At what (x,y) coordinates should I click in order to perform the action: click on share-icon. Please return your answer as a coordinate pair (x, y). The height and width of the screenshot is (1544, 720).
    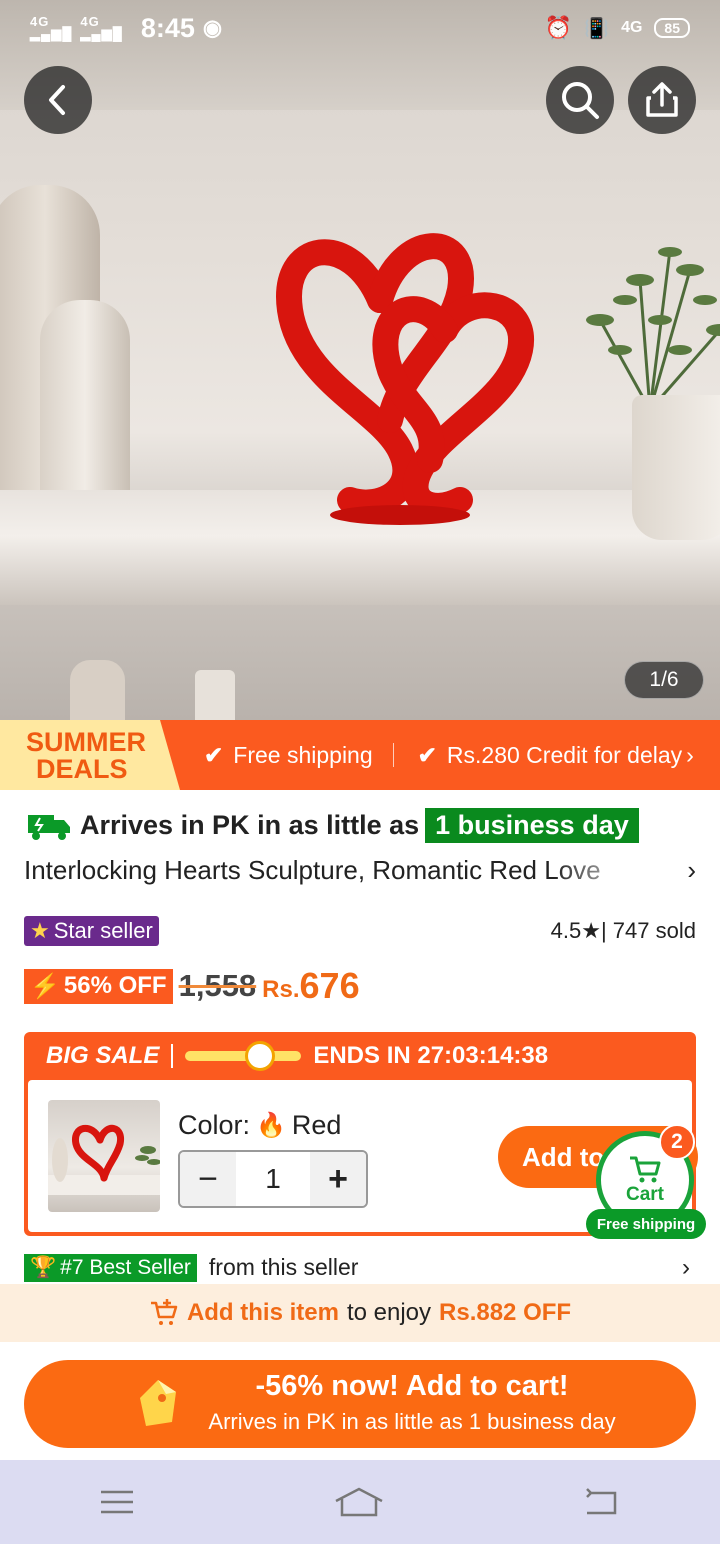
    Looking at the image, I should click on (662, 99).